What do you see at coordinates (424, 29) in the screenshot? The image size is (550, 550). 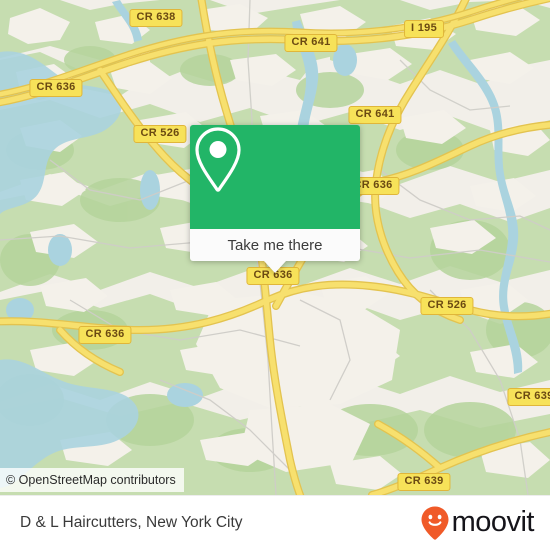 I see `road-shield: I 195` at bounding box center [424, 29].